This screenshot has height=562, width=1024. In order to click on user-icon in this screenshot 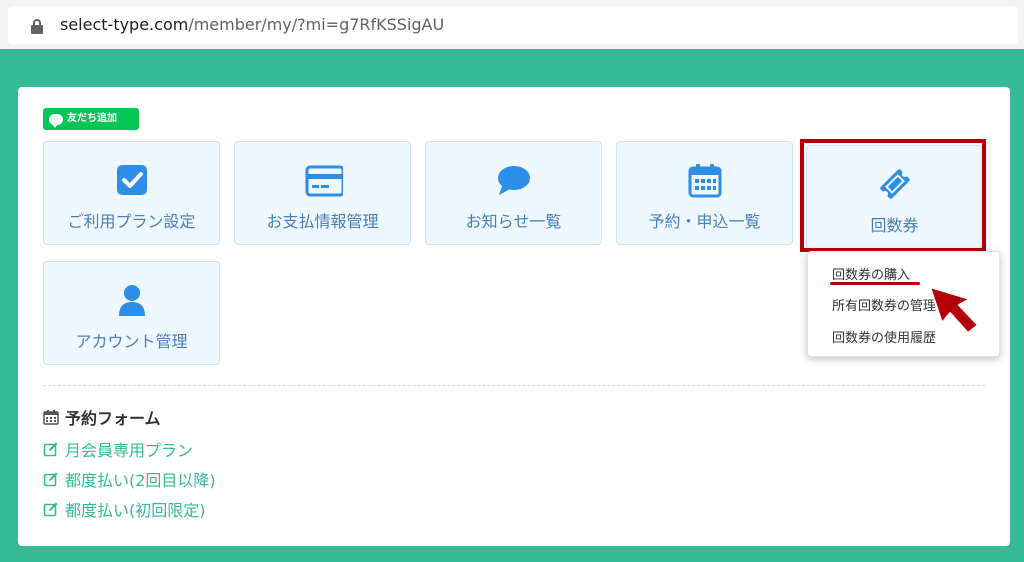, I will do `click(131, 300)`.